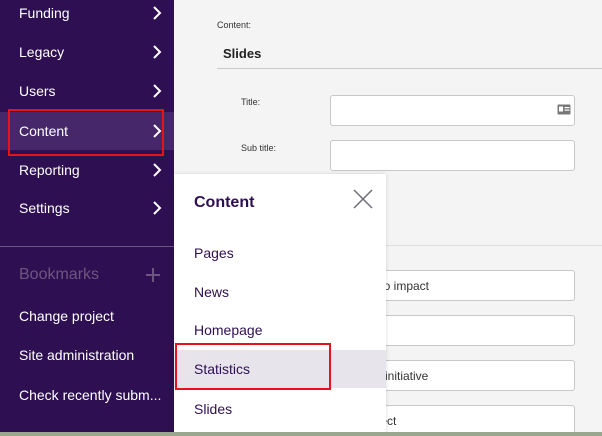 The width and height of the screenshot is (602, 436). I want to click on submenu-title: Content, so click(224, 202).